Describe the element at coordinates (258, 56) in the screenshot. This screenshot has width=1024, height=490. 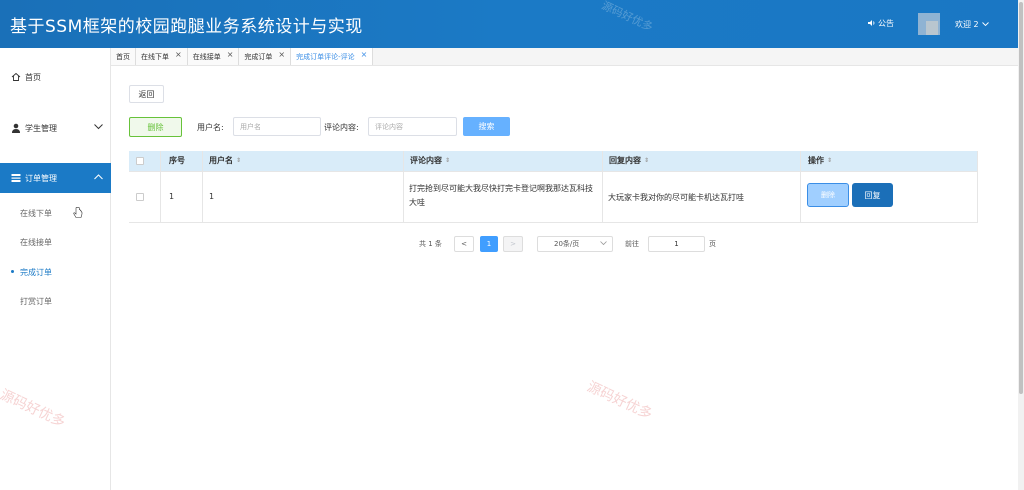
I see `tab-label: 完成订单` at that location.